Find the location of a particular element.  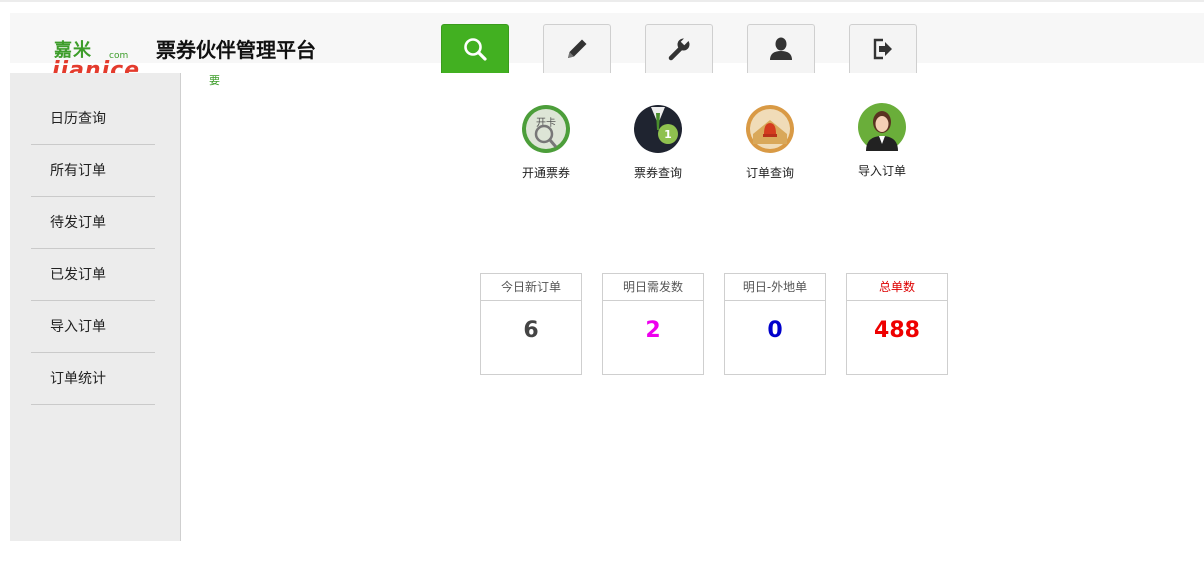

nav-settings-button is located at coordinates (679, 48).